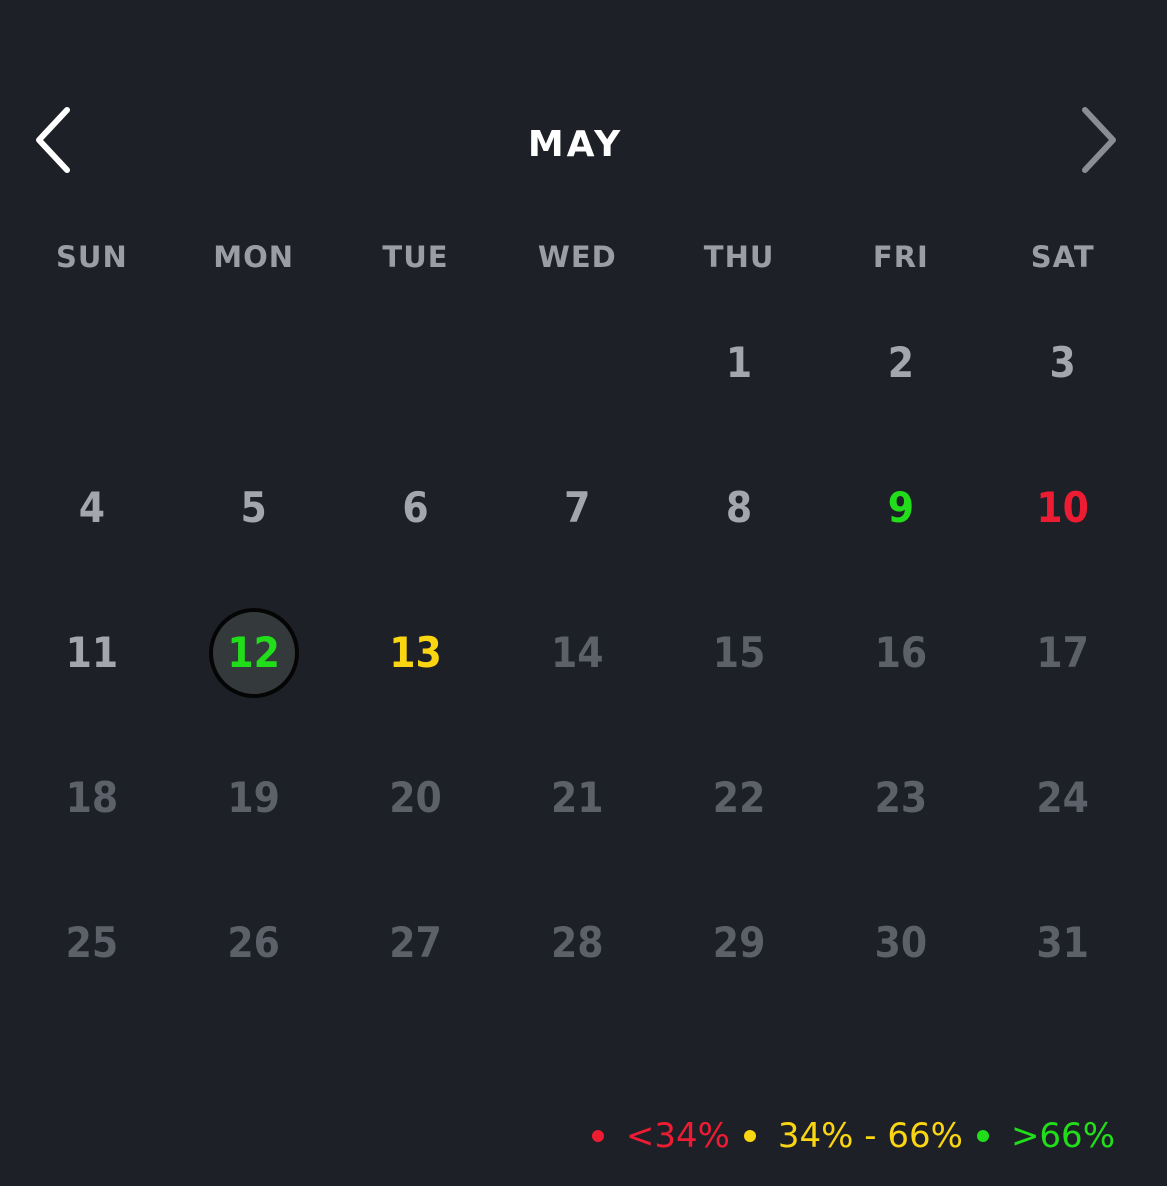 The image size is (1167, 1186). I want to click on day-cell-1: 1, so click(739, 362).